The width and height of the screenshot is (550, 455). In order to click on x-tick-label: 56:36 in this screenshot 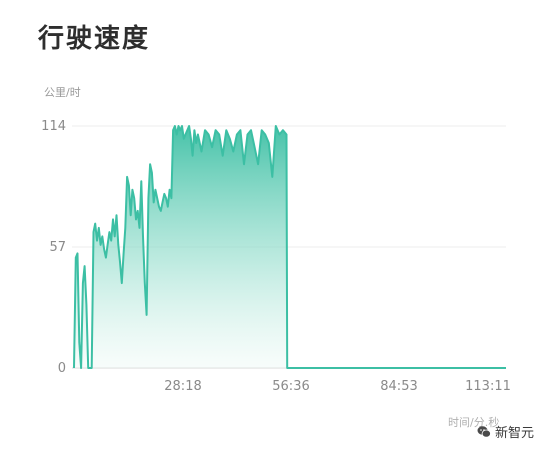, I will do `click(290, 386)`.